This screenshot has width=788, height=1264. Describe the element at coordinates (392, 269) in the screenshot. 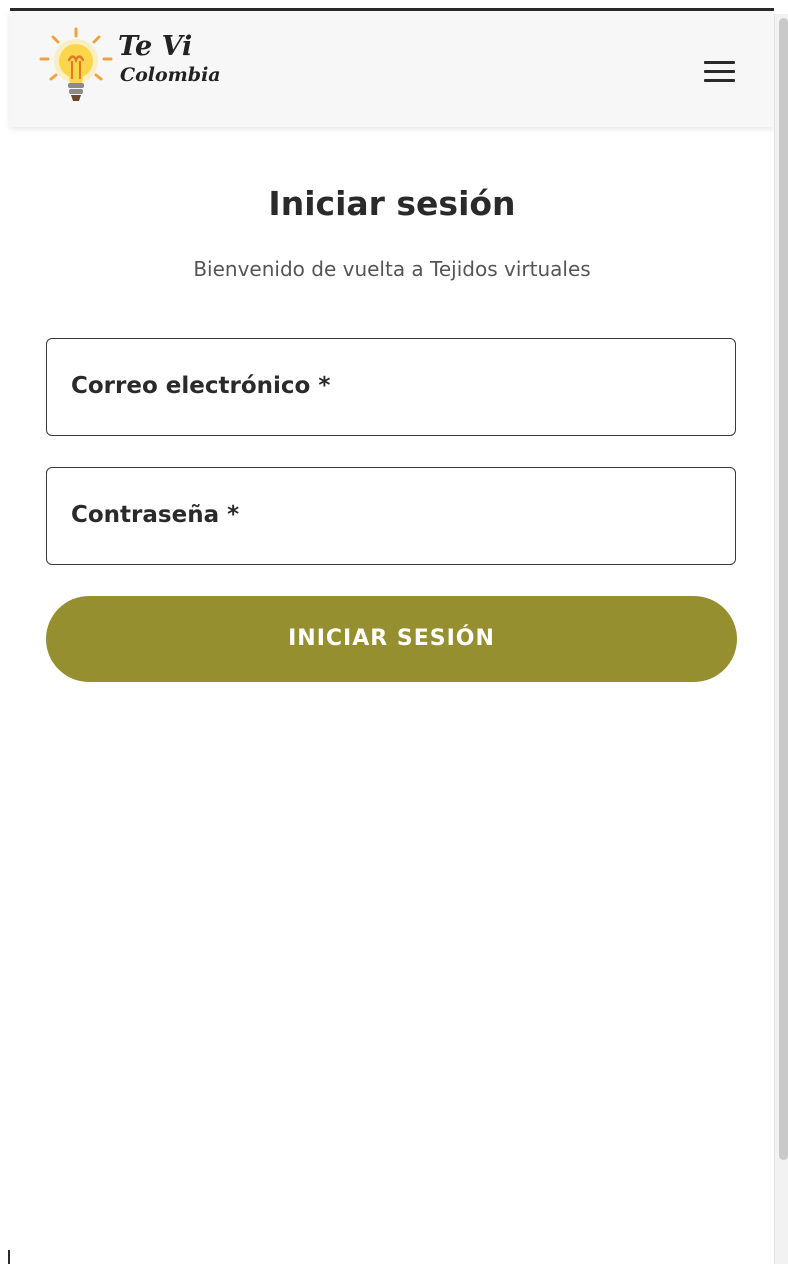

I see `page-subtitle: Bienvenido de vuelta a Tejidos virtuales` at that location.